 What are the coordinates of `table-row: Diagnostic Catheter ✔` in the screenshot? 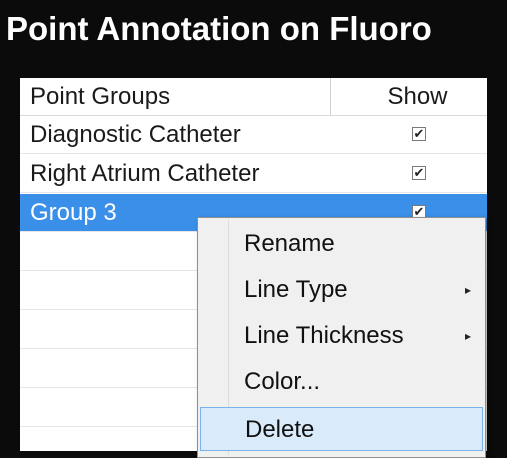 It's located at (253, 135).